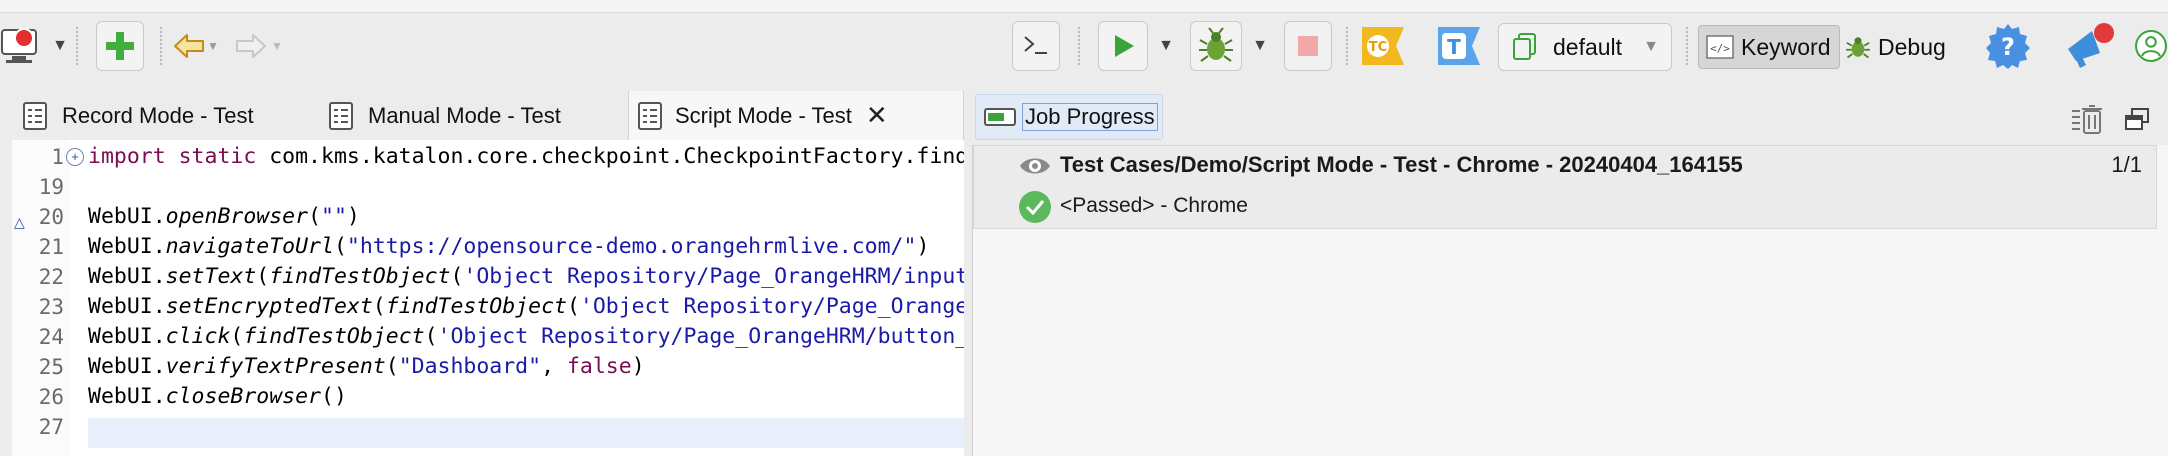 The image size is (2168, 456). What do you see at coordinates (158, 115) in the screenshot?
I see `tab-label: Record Mode - Test` at bounding box center [158, 115].